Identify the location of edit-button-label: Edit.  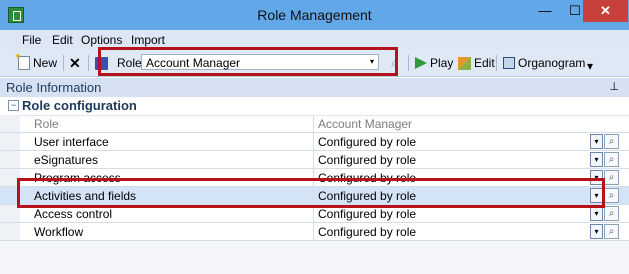
(484, 63).